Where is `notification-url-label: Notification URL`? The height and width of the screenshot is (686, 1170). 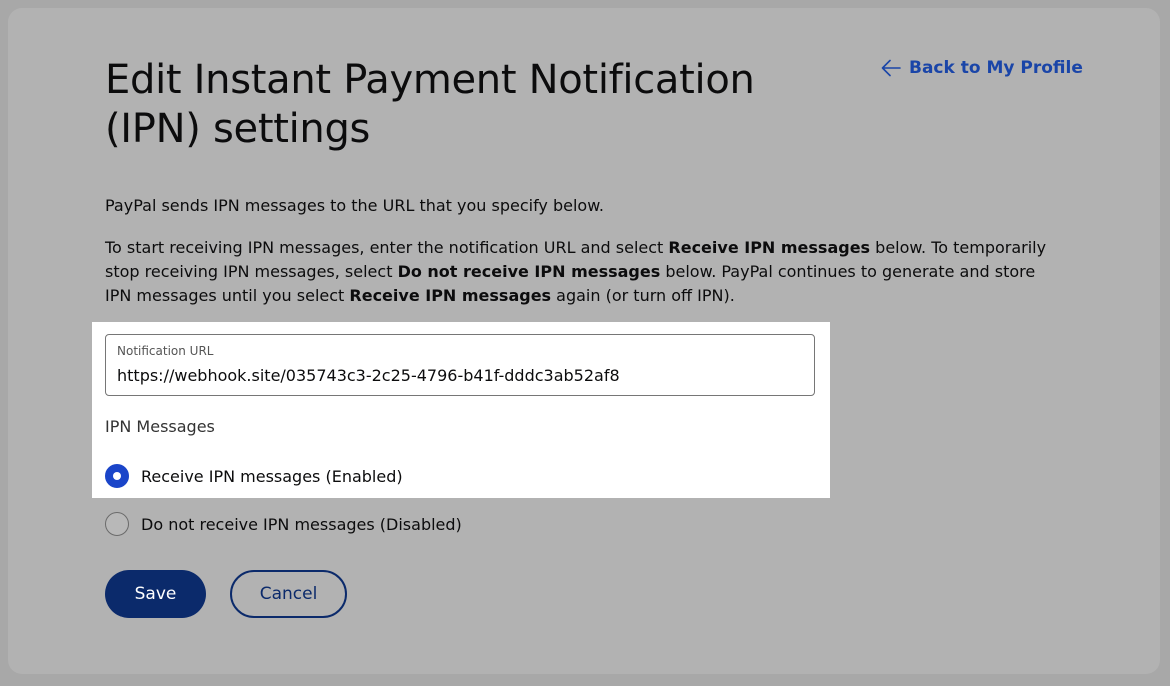
notification-url-label: Notification URL is located at coordinates (165, 351).